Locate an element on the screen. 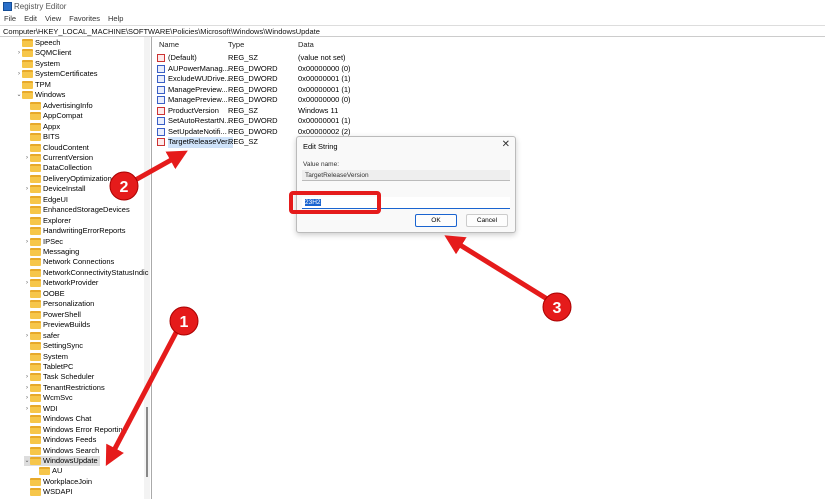  column-header-type: Type is located at coordinates (236, 44).